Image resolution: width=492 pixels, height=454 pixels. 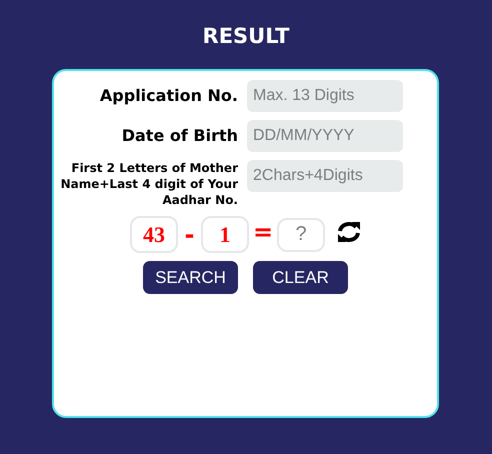 I want to click on search-button: SEARCH, so click(x=190, y=277).